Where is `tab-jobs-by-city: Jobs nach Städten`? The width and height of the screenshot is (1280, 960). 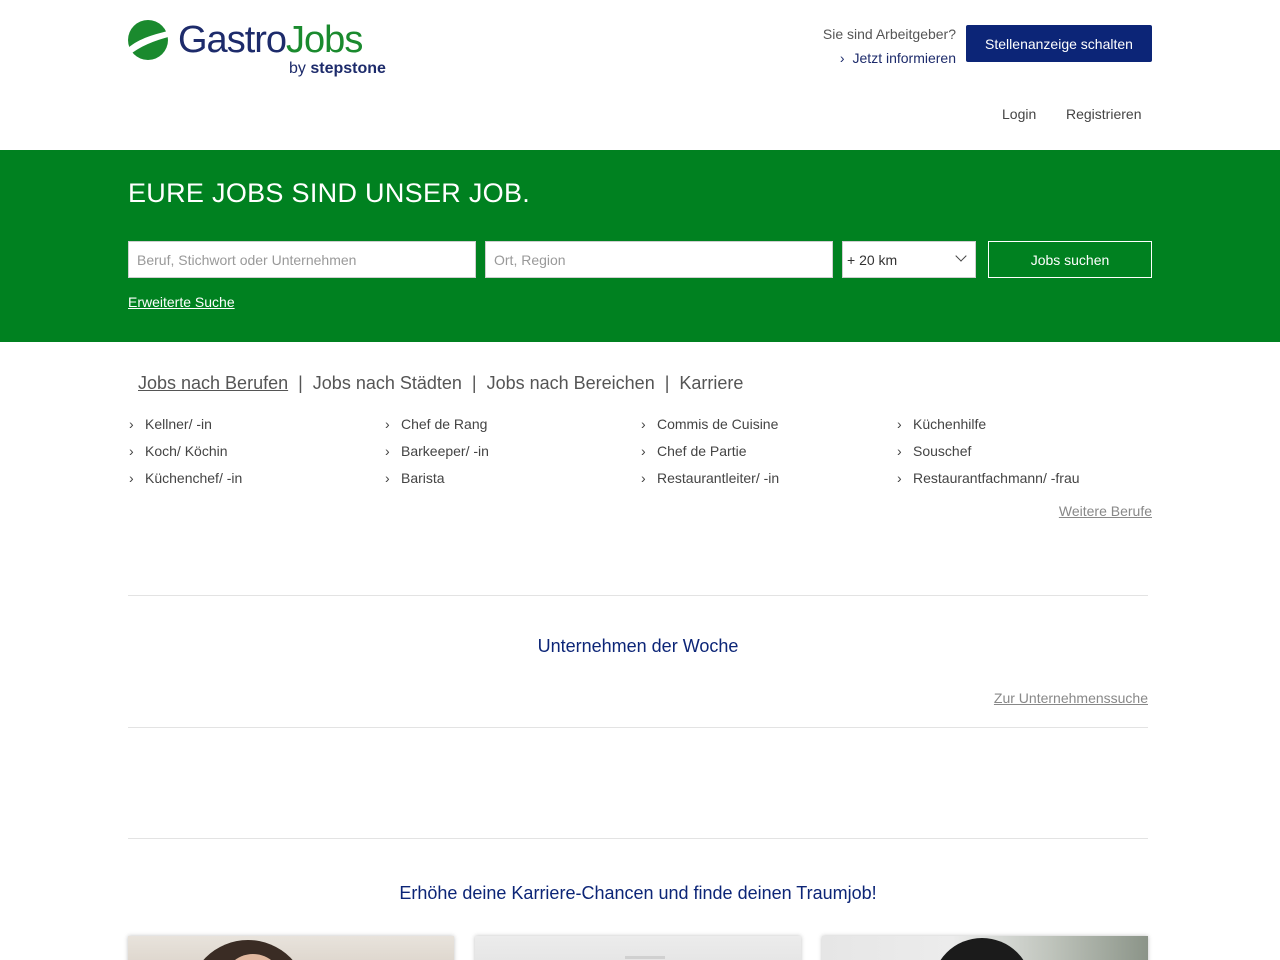 tab-jobs-by-city: Jobs nach Städten is located at coordinates (387, 383).